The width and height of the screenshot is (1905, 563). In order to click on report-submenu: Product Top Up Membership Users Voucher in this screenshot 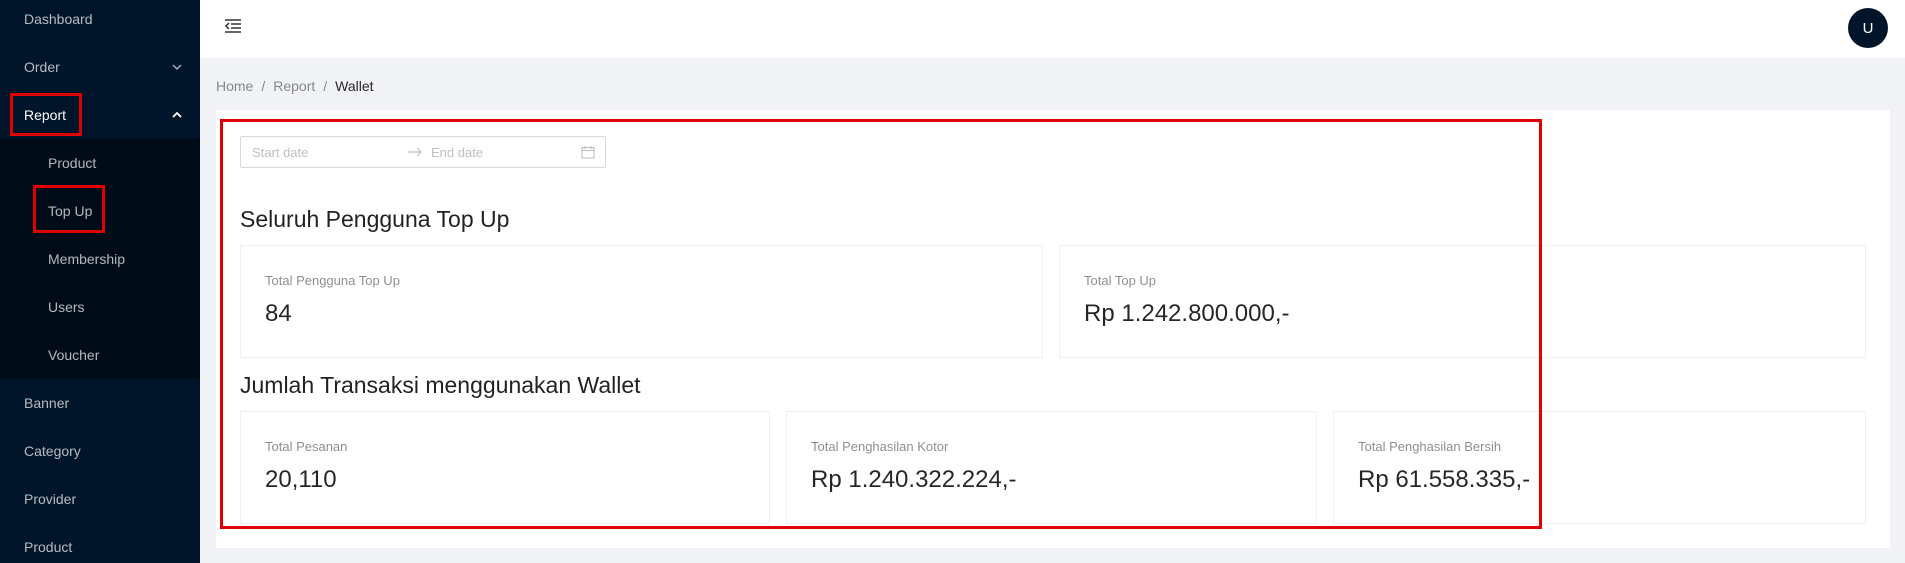, I will do `click(100, 259)`.